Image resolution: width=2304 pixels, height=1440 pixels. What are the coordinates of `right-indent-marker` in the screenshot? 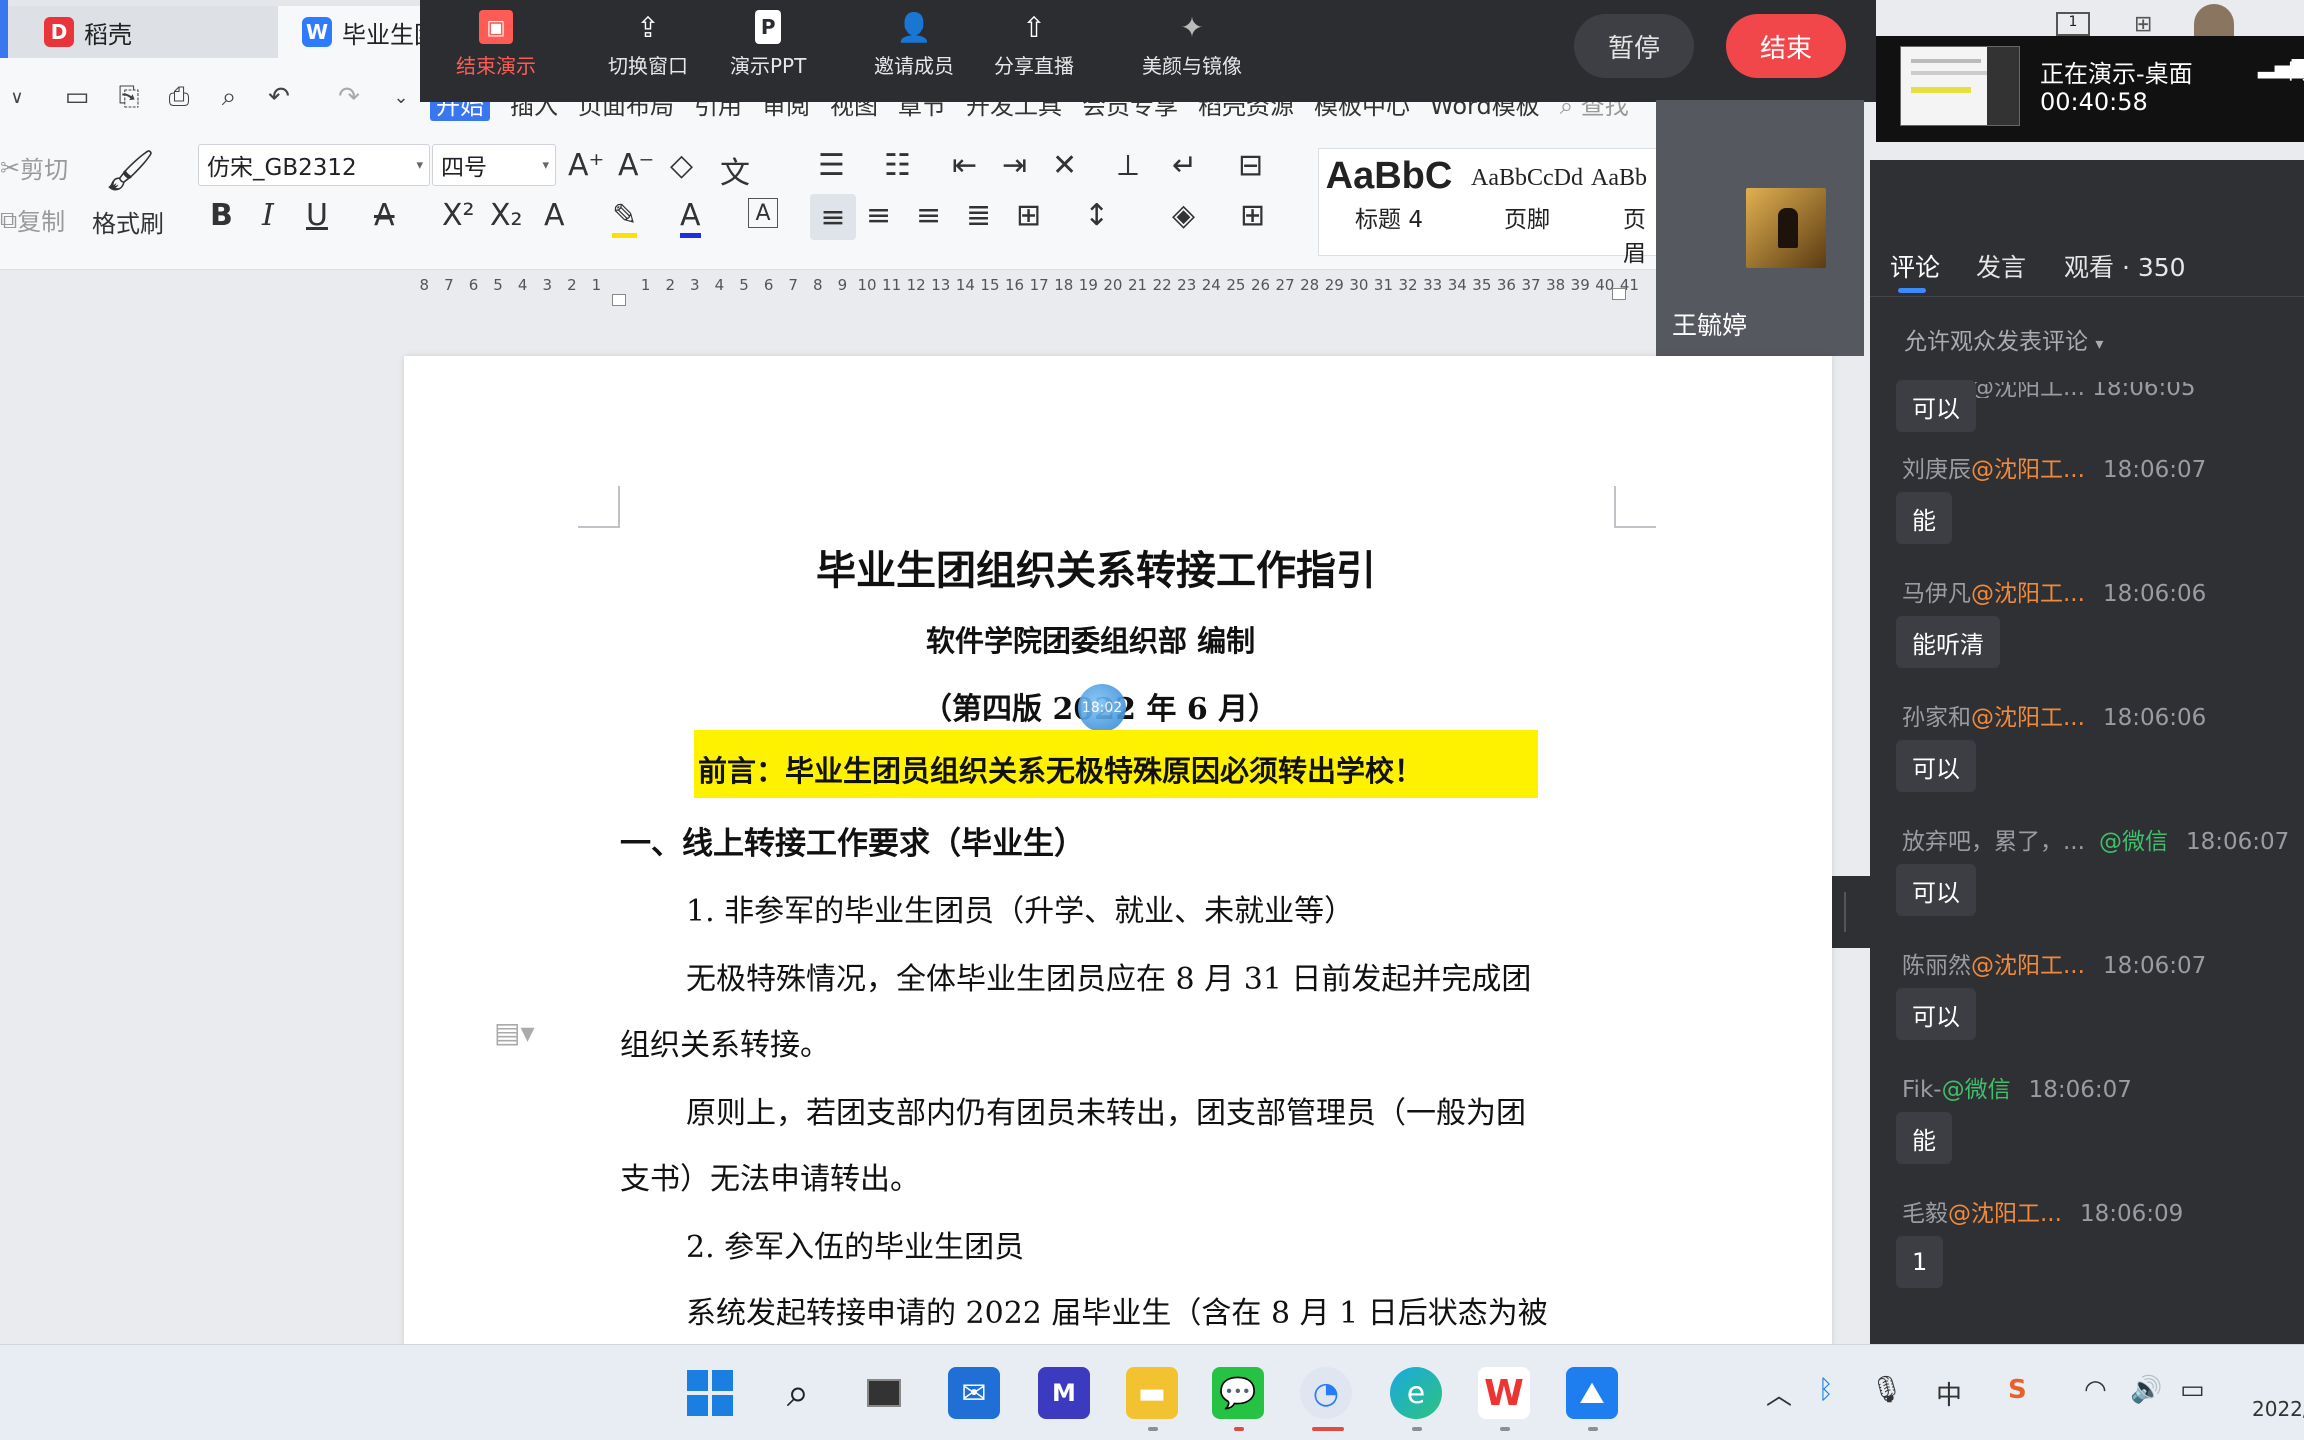 It's located at (1619, 294).